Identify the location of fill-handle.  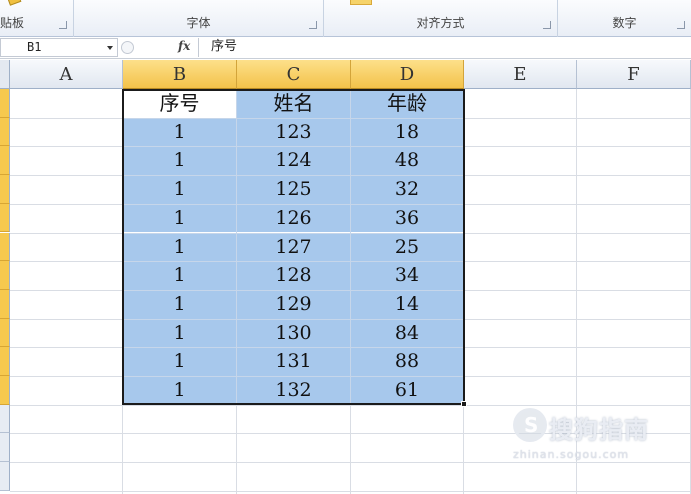
(464, 404).